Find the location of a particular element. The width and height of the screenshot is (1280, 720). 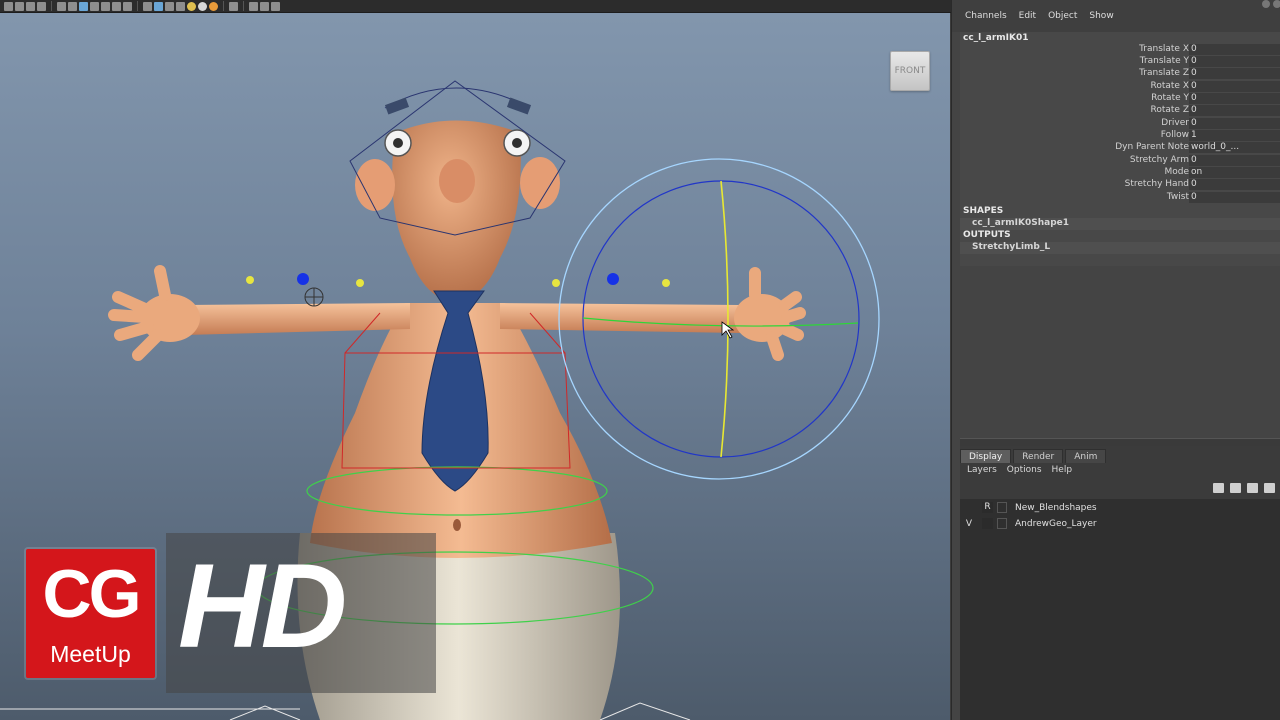

safe-title-icon is located at coordinates (127, 6).